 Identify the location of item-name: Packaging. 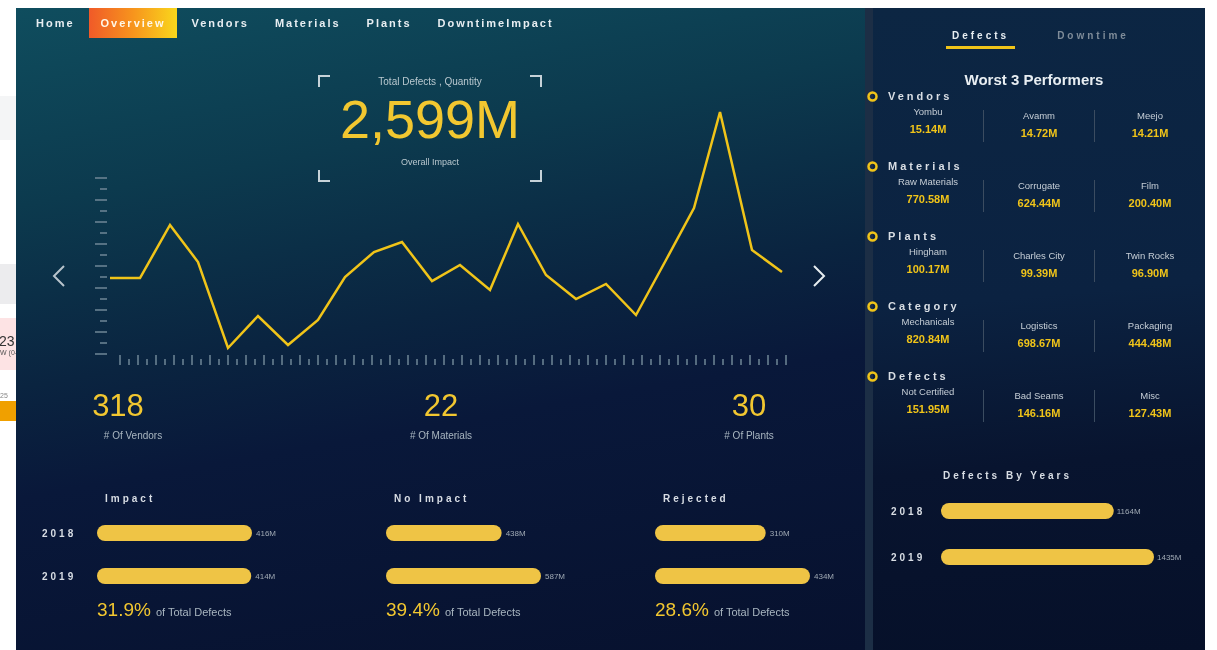
(1150, 325).